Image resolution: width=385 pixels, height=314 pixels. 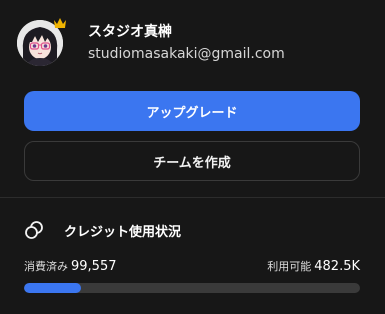 I want to click on credit-usage-title: クレジット使用状況, so click(x=123, y=232).